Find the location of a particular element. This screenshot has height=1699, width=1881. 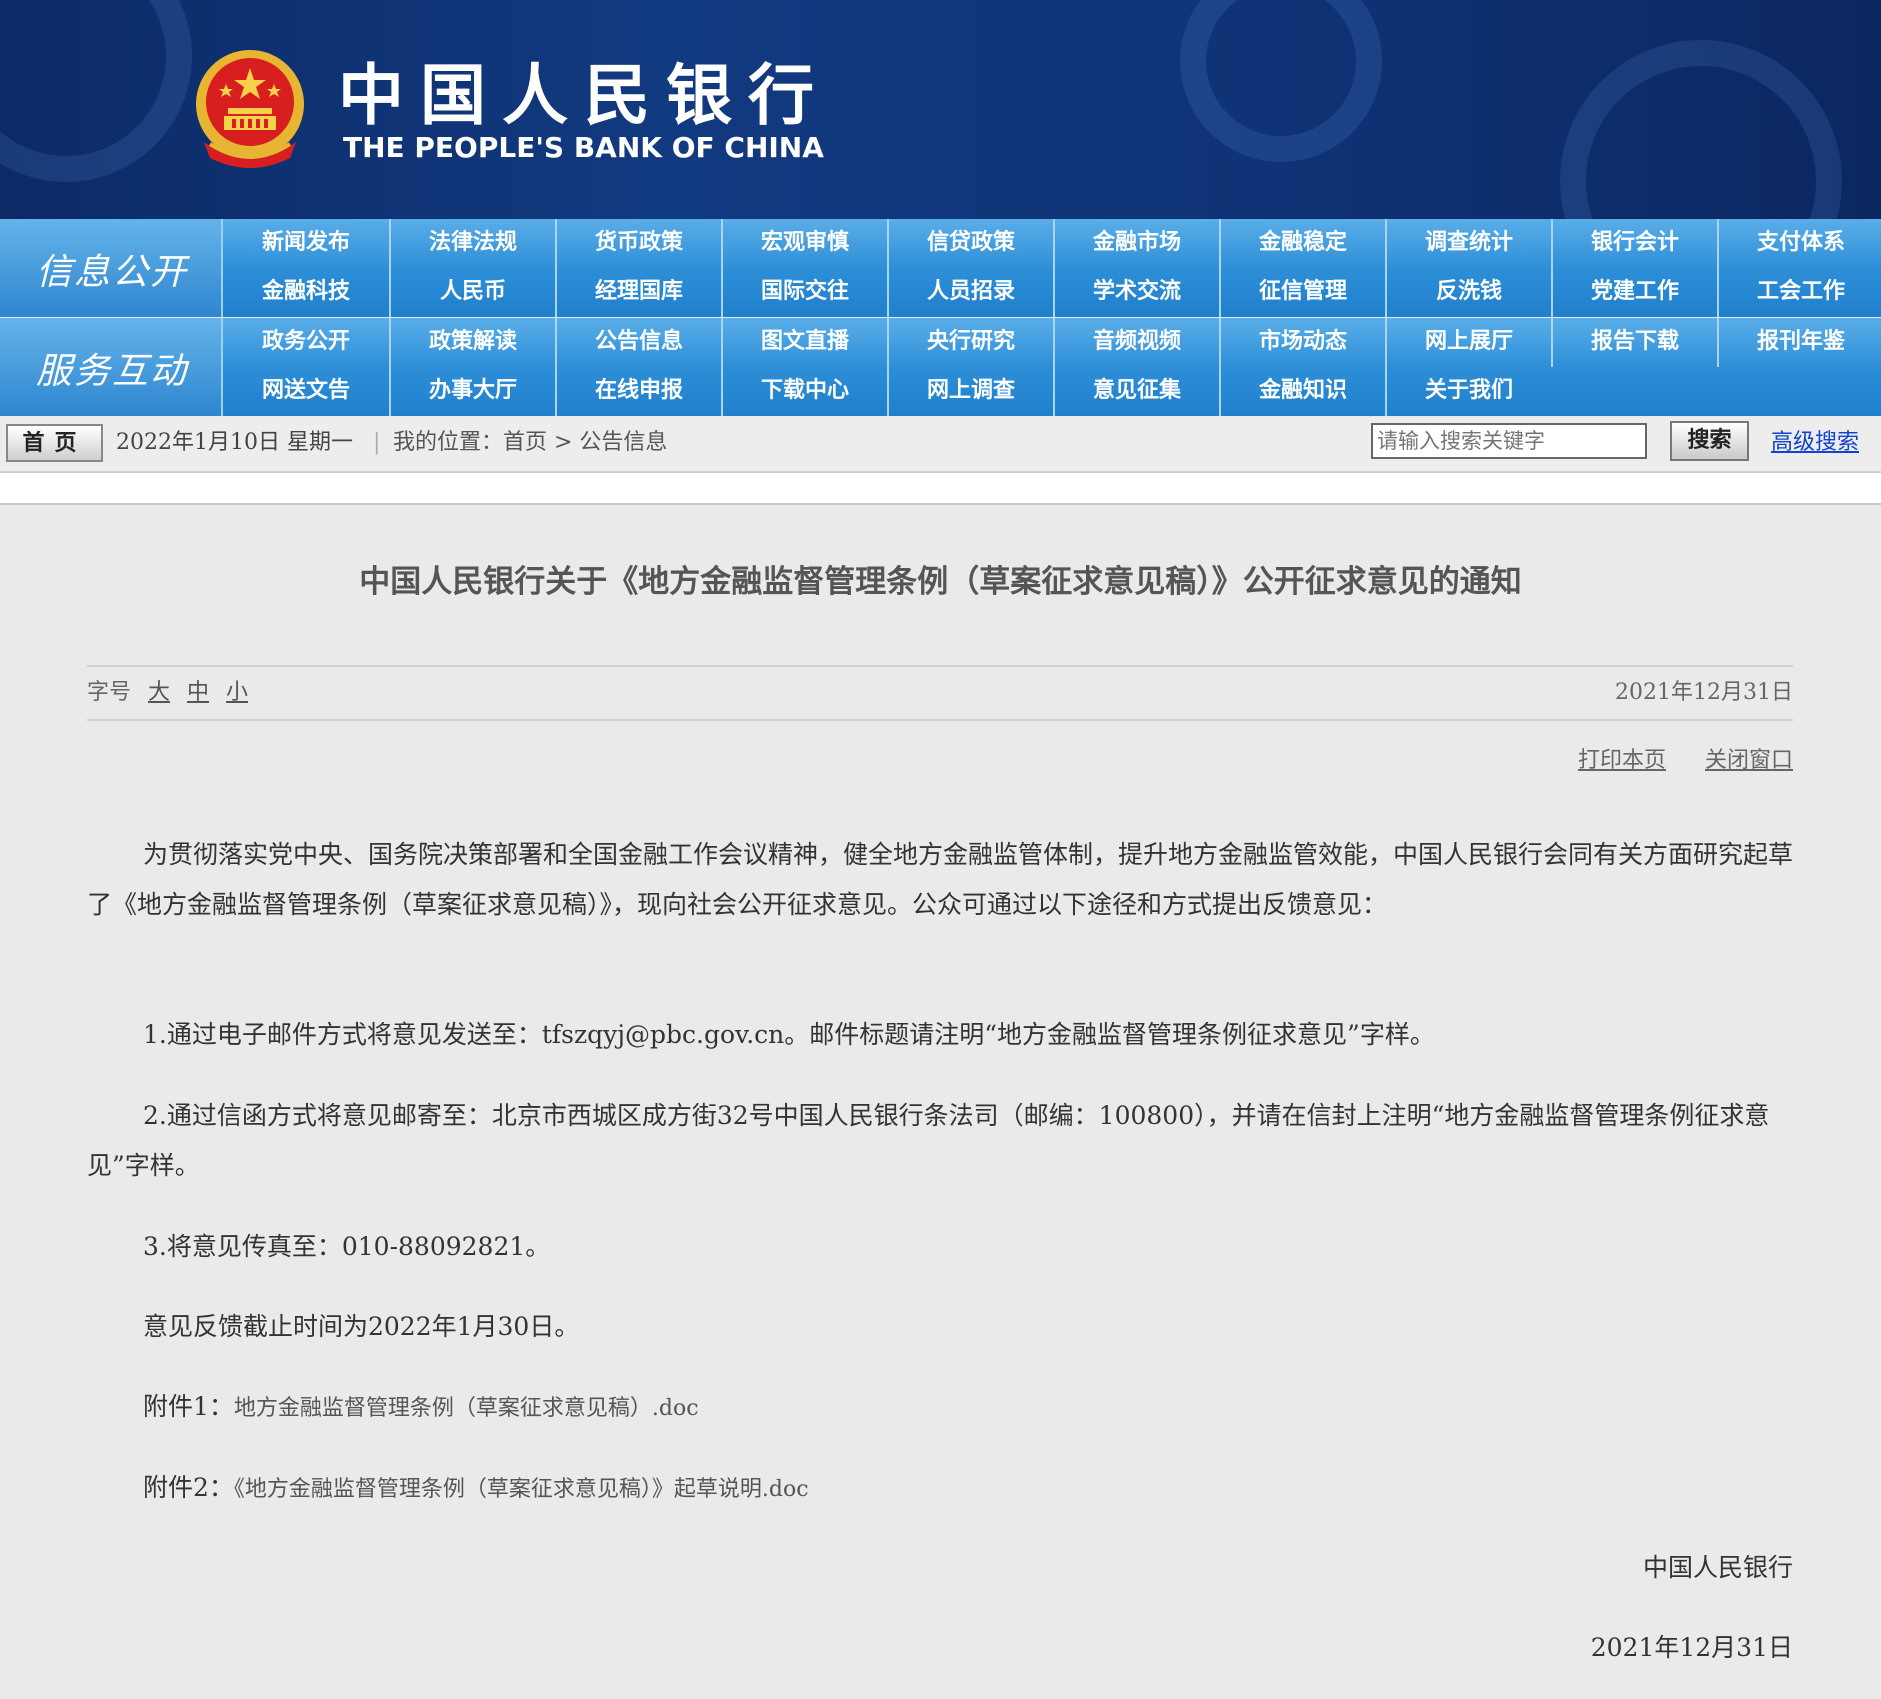

nav-band-label: 信息公开 is located at coordinates (111, 268).